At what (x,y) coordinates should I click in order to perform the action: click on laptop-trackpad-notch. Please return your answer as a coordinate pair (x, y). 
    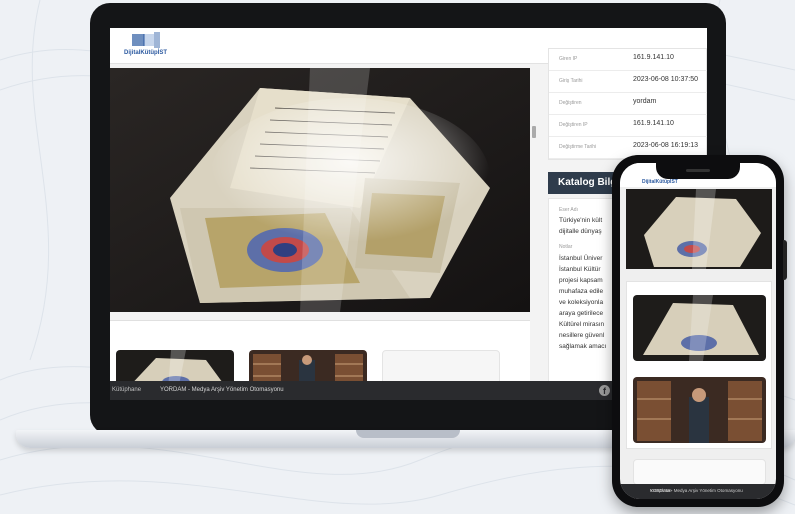
    Looking at the image, I should click on (408, 434).